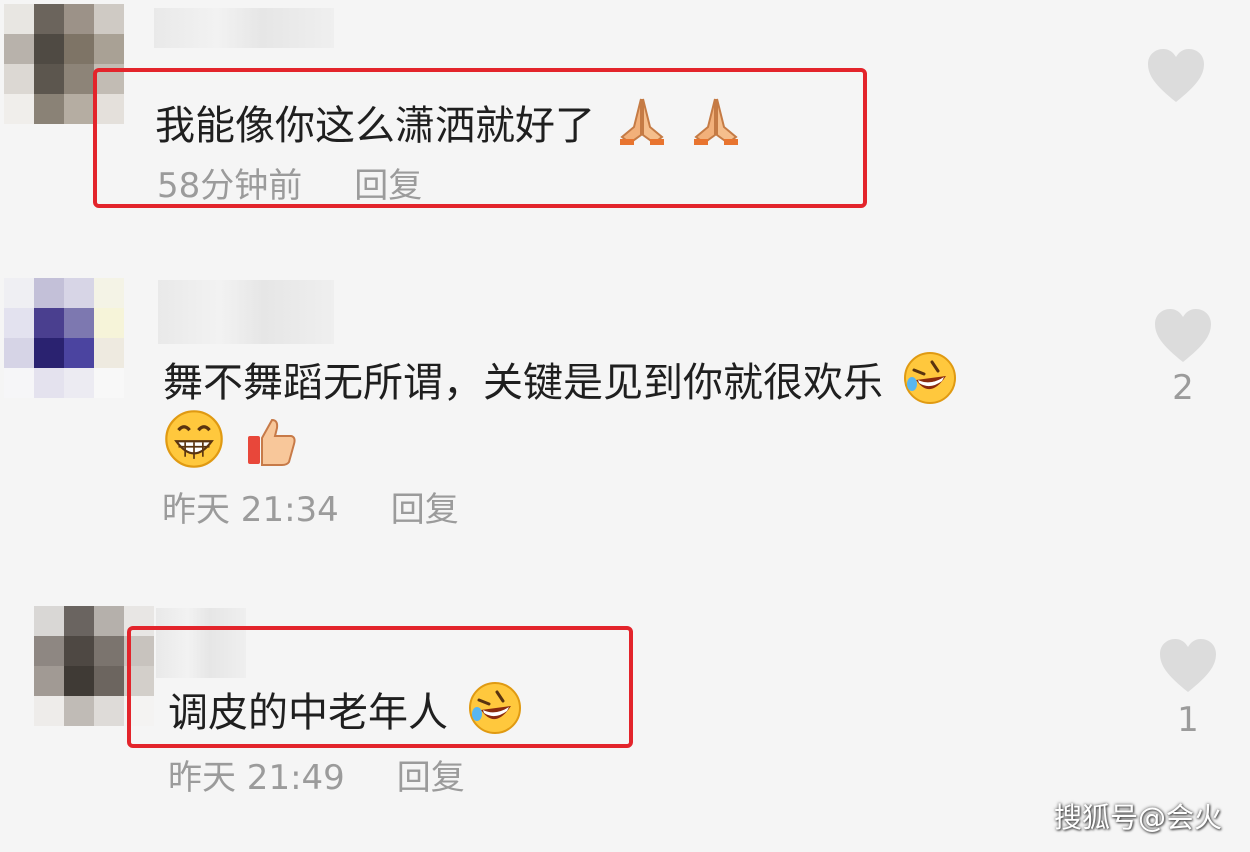  I want to click on comment-meta: 昨天 21:49 回复, so click(316, 778).